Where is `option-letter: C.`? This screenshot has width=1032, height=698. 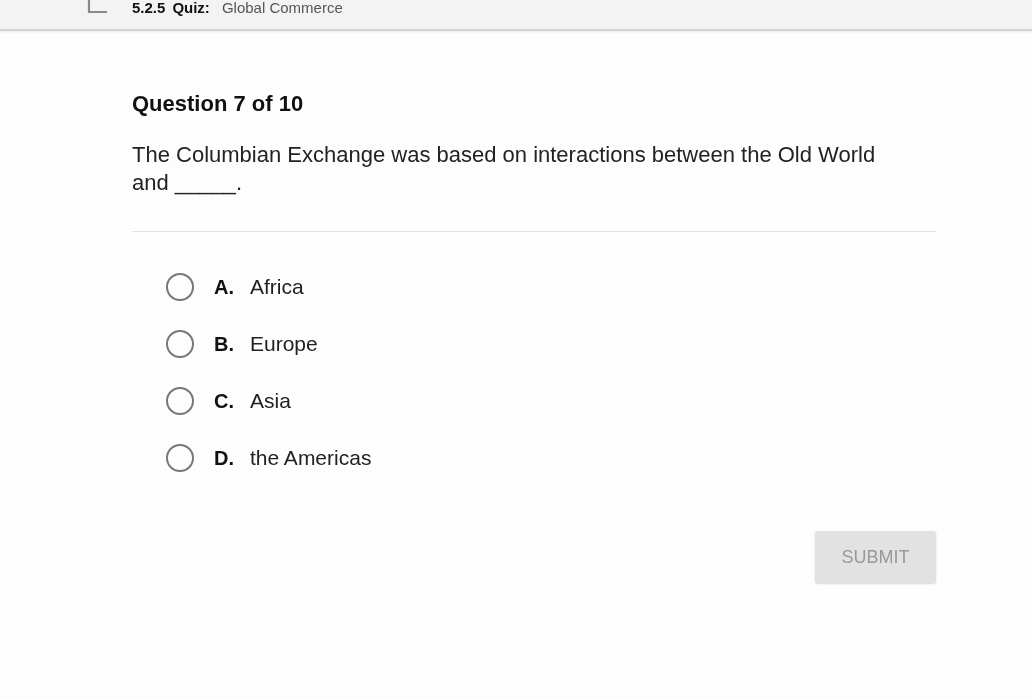
option-letter: C. is located at coordinates (224, 401).